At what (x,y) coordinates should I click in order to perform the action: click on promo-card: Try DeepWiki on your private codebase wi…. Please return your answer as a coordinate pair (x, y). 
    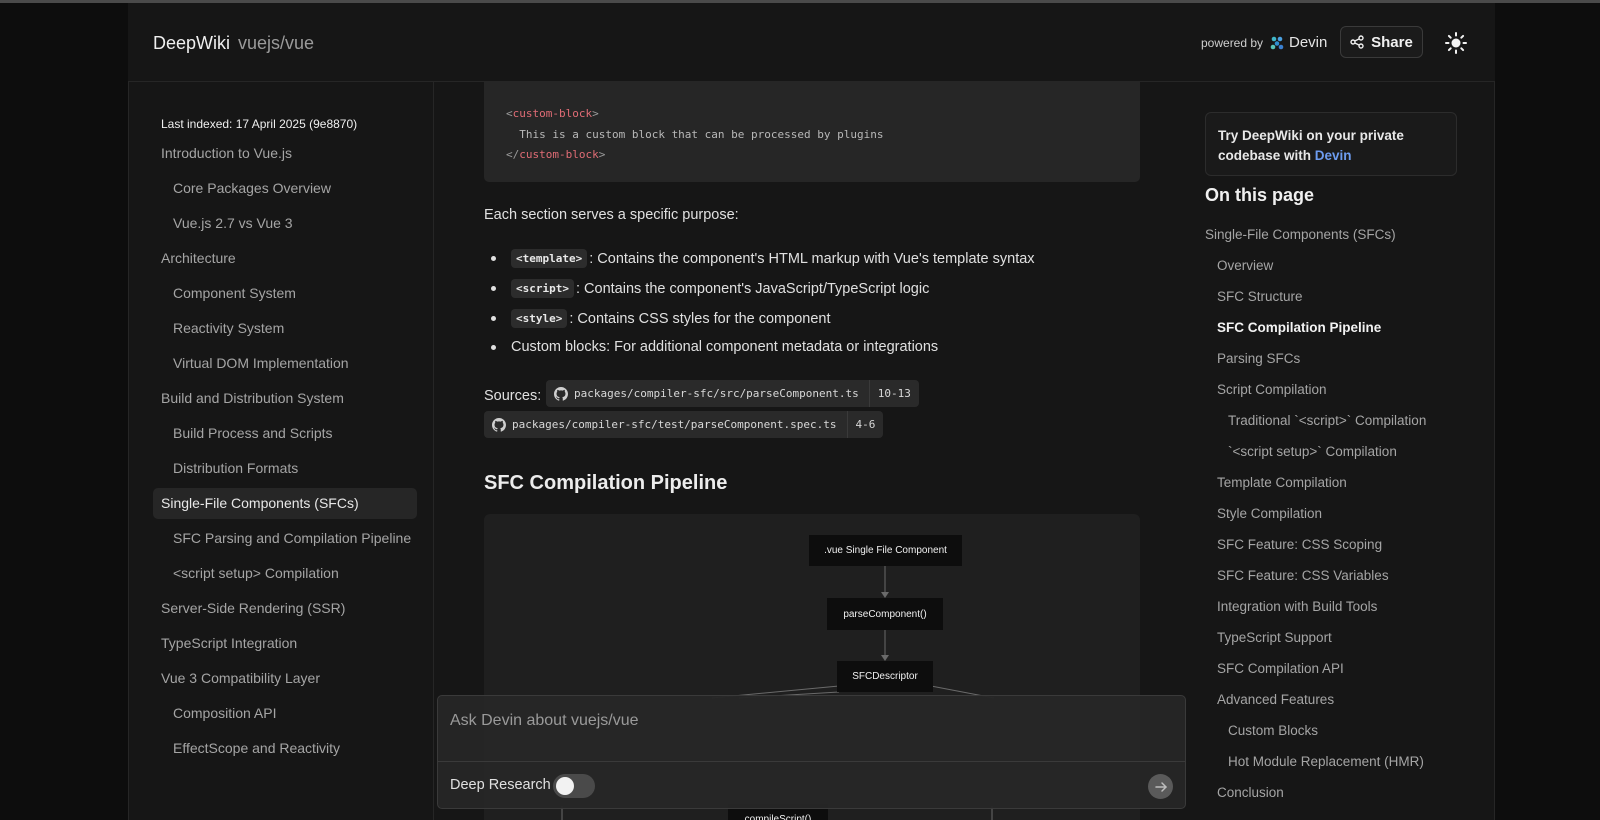
    Looking at the image, I should click on (1331, 144).